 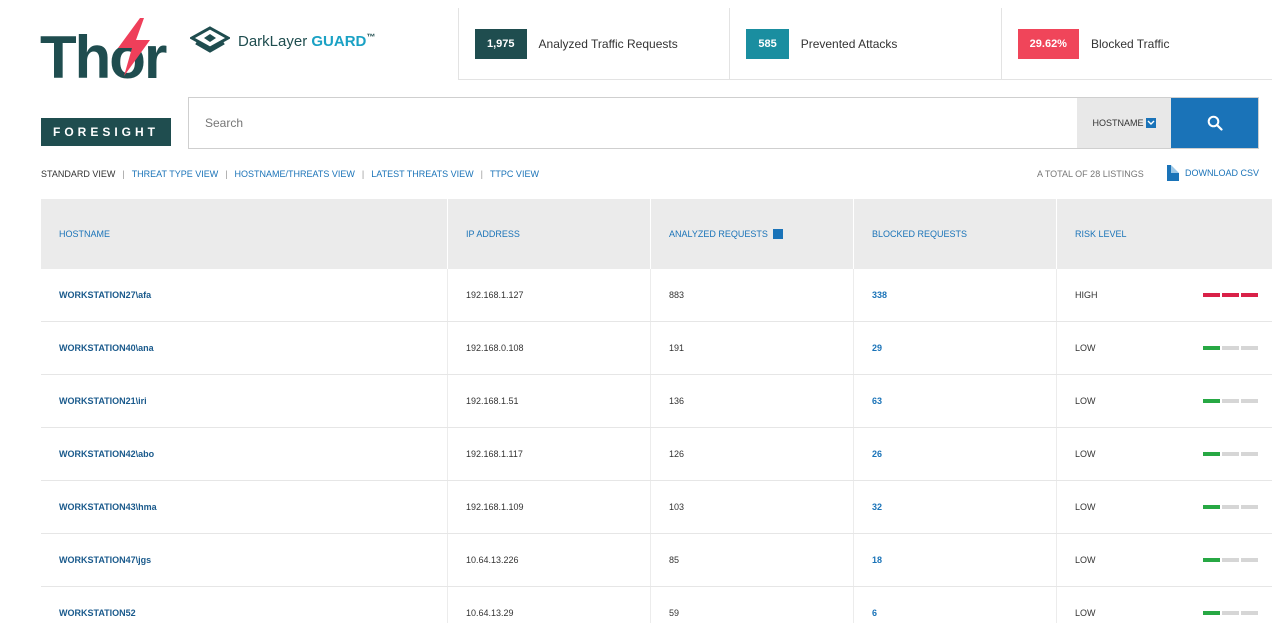 I want to click on column-header-risk-level: RISK LEVEL, so click(x=1164, y=234).